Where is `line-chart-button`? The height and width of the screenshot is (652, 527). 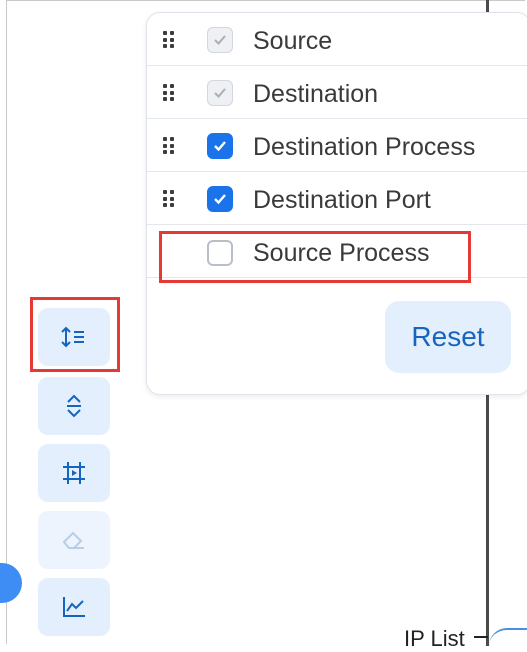 line-chart-button is located at coordinates (74, 607).